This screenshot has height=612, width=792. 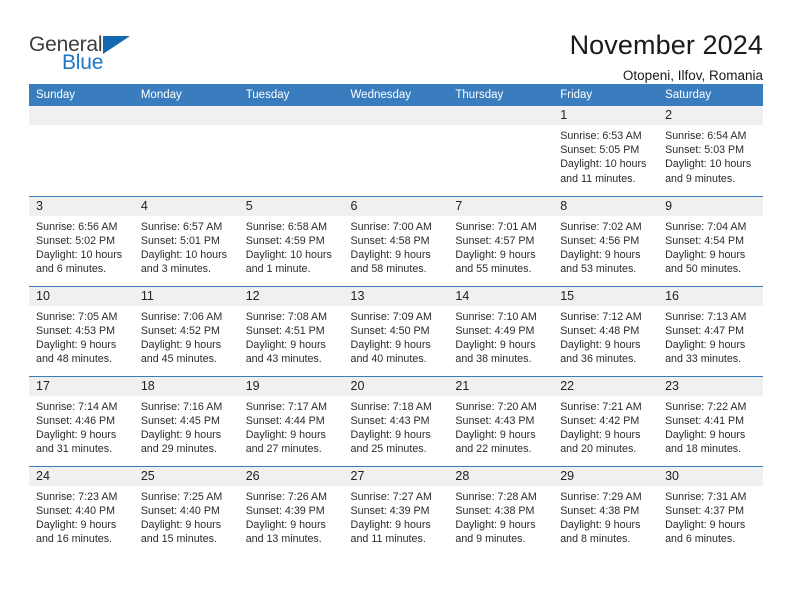 I want to click on day-number: 3, so click(x=81, y=206).